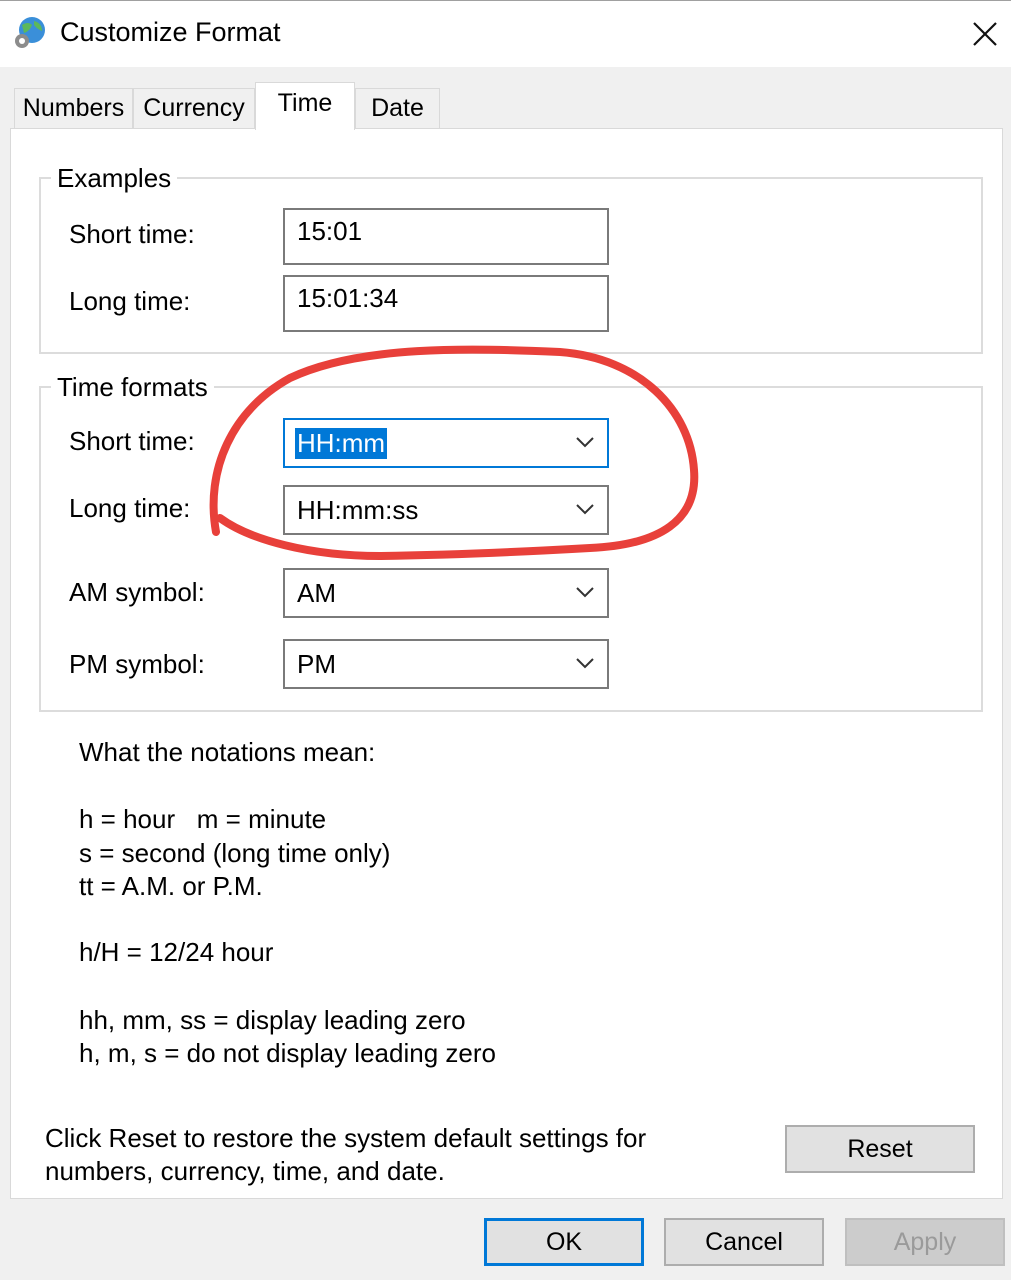 The image size is (1011, 1280). What do you see at coordinates (446, 303) in the screenshot?
I see `example-long-time-field: 15:01:34` at bounding box center [446, 303].